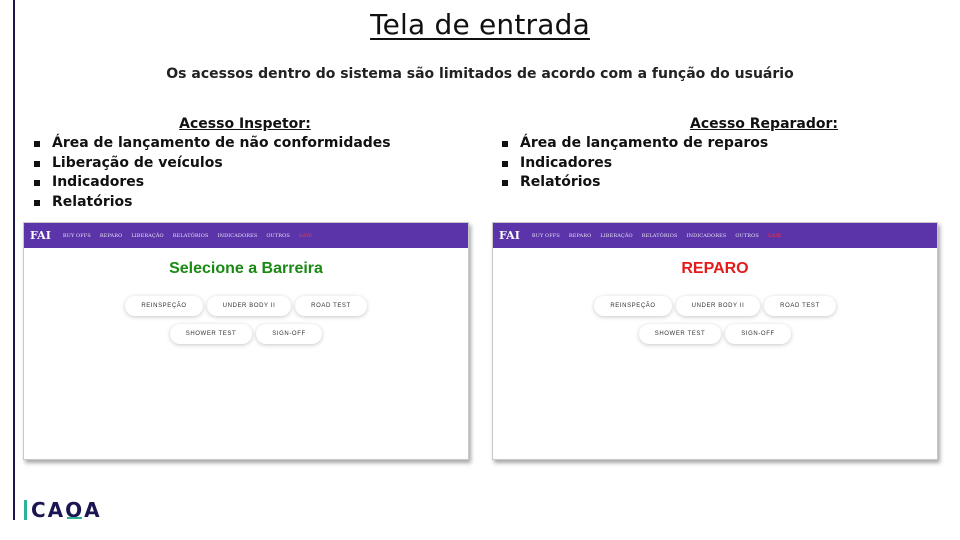 The width and height of the screenshot is (960, 540). Describe the element at coordinates (246, 268) in the screenshot. I see `screen-title: Selecione a Barreira` at that location.